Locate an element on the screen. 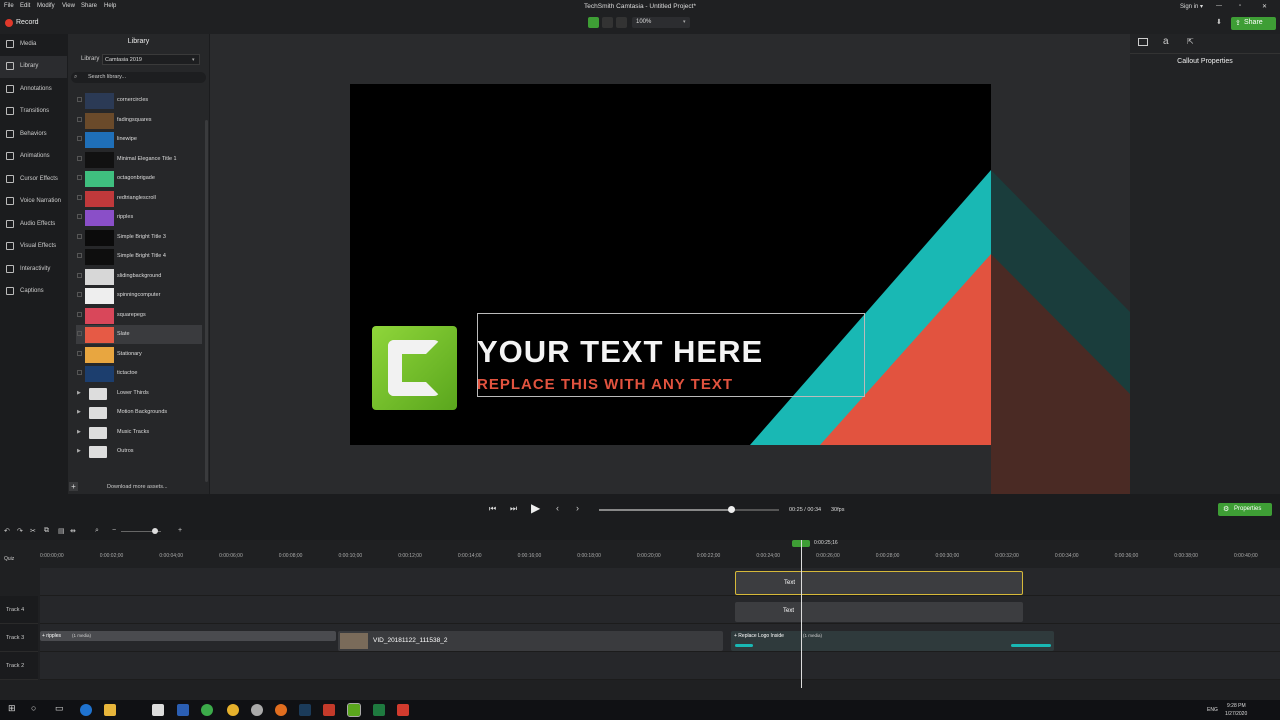  record-button: Record is located at coordinates (27, 22).